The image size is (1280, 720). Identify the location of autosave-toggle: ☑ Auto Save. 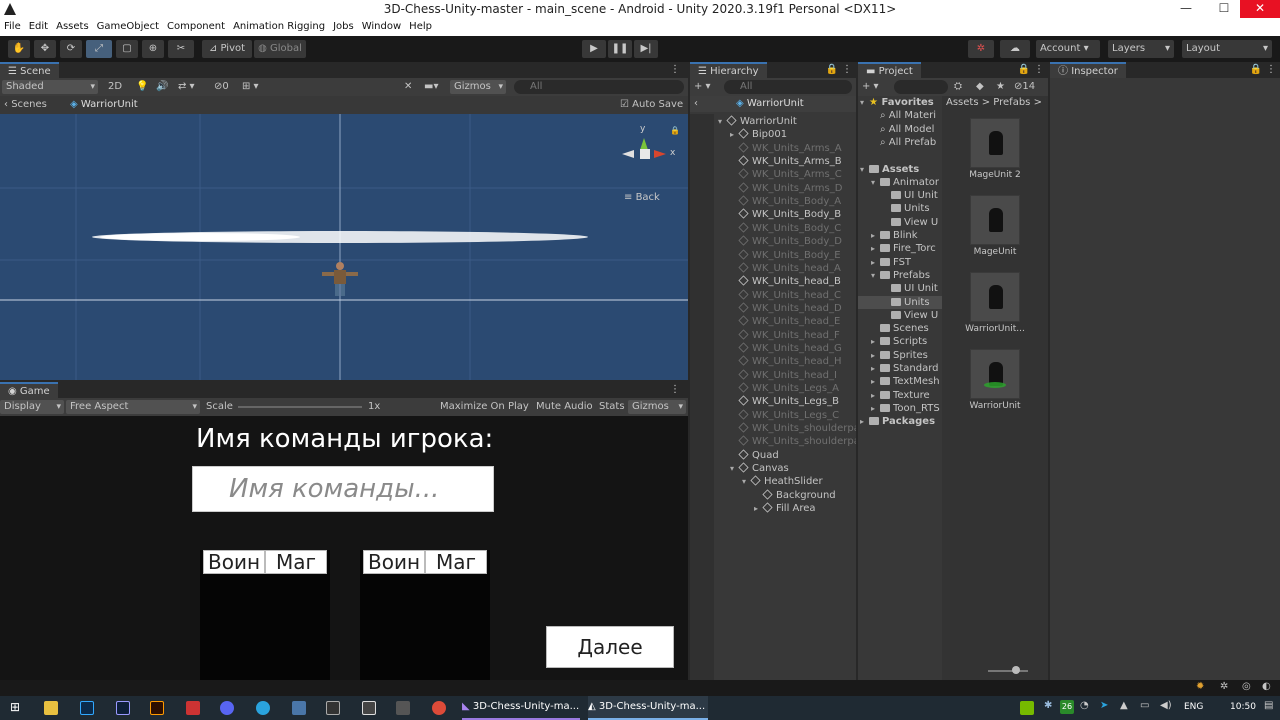
(651, 105).